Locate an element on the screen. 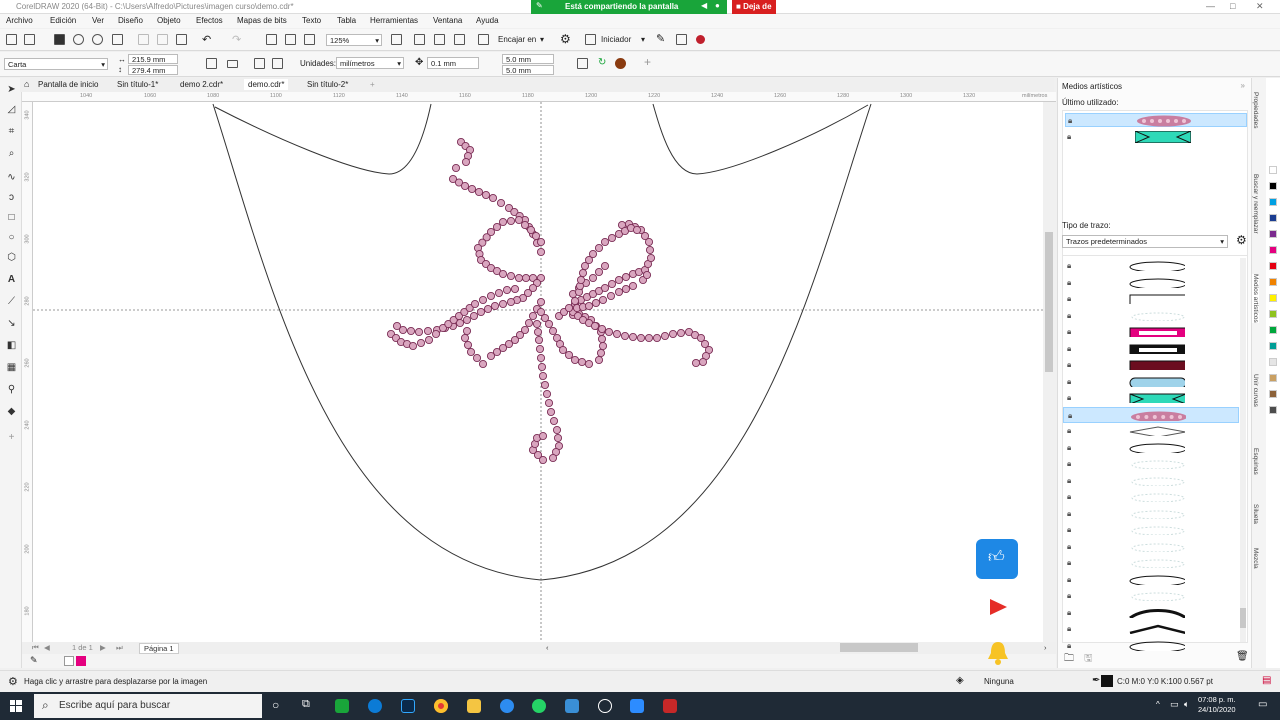  menu-archivo: Archivo is located at coordinates (19, 20).